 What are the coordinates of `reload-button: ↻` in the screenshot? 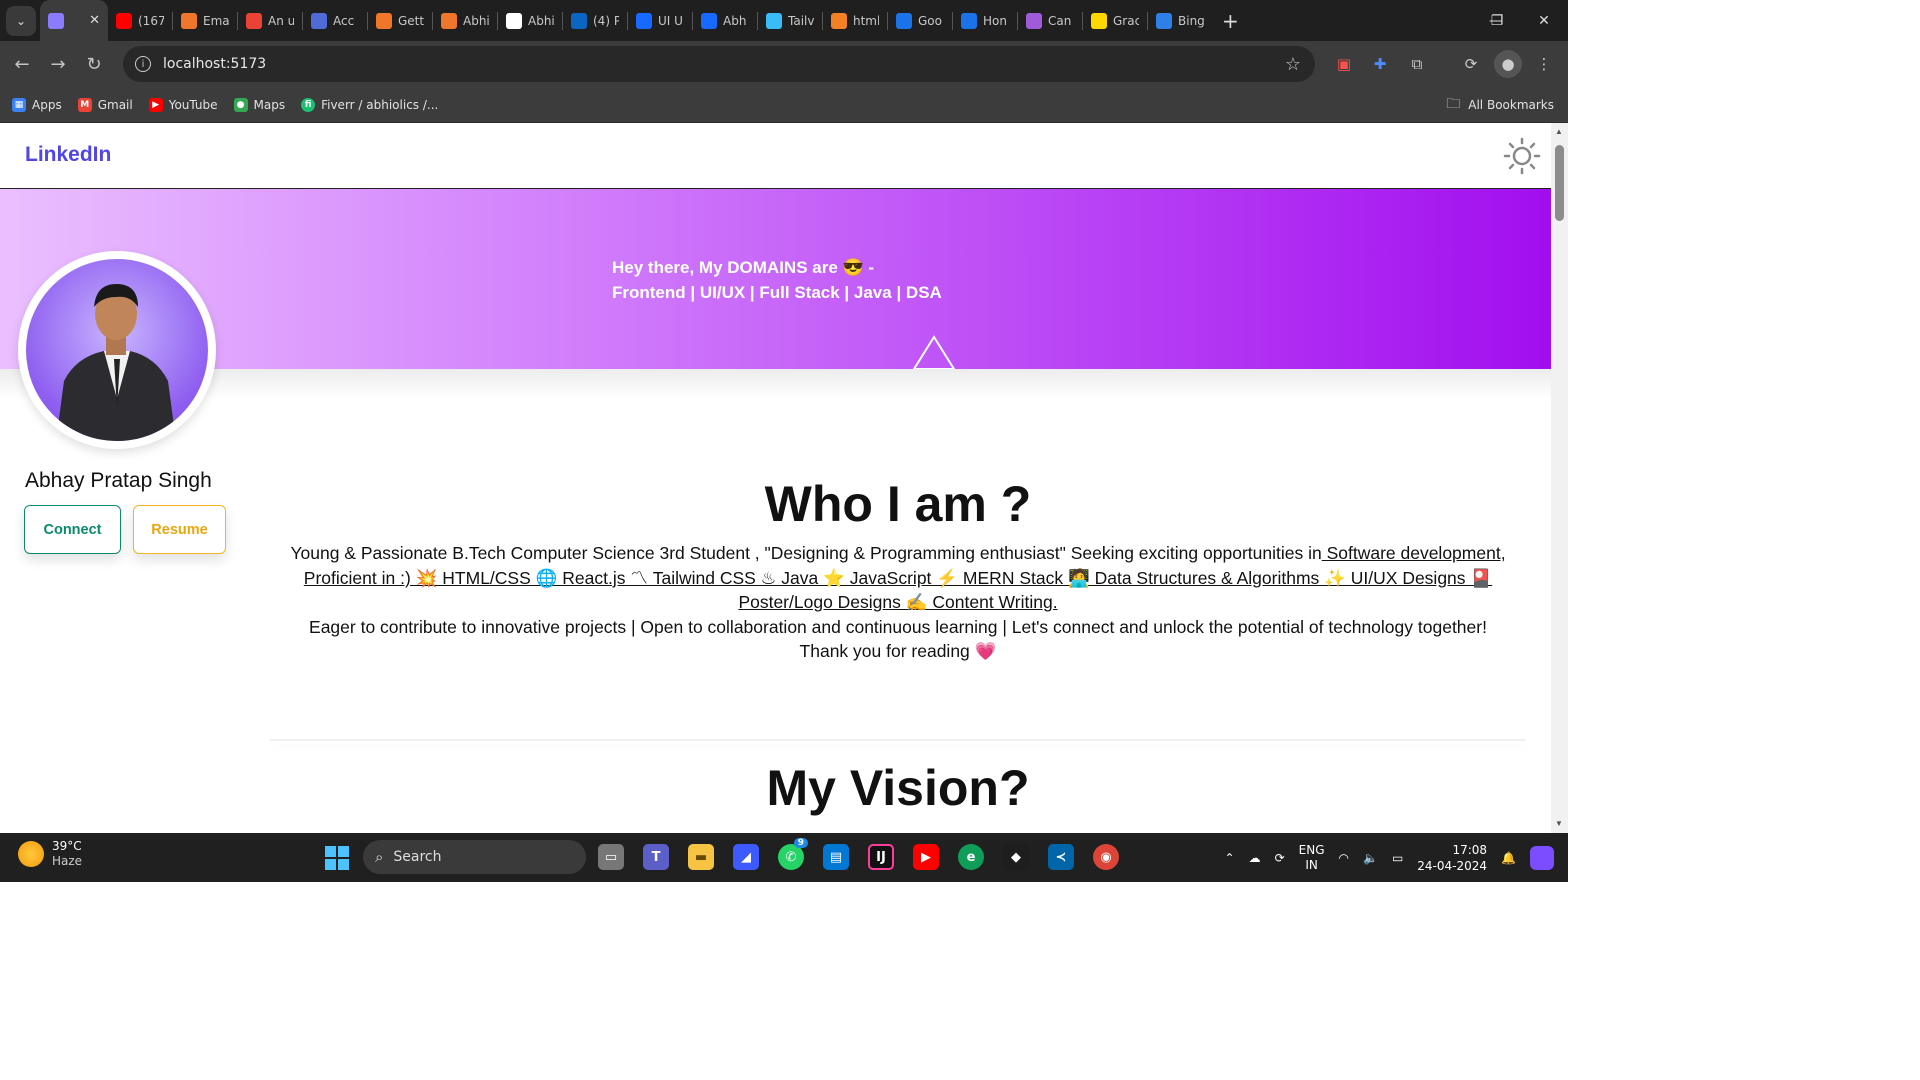 It's located at (94, 64).